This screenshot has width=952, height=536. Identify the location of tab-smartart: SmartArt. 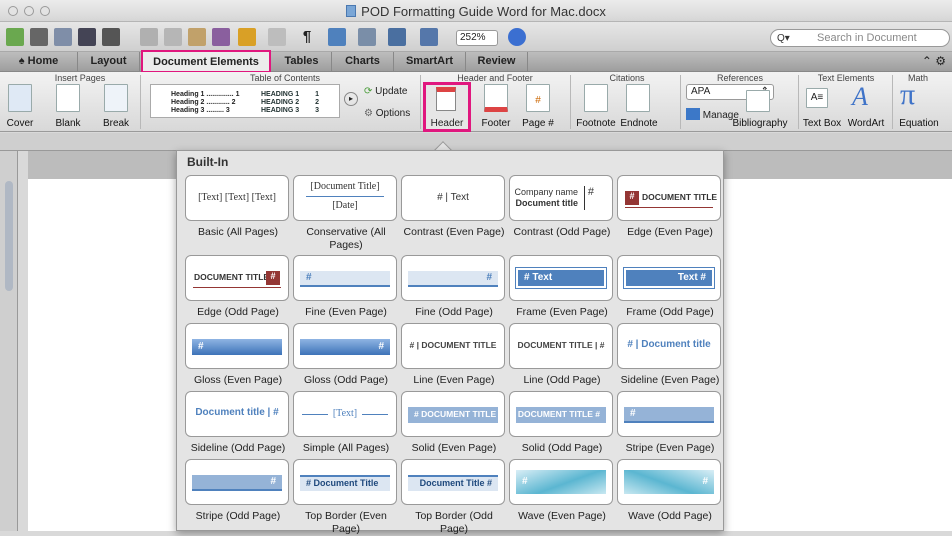
(430, 62).